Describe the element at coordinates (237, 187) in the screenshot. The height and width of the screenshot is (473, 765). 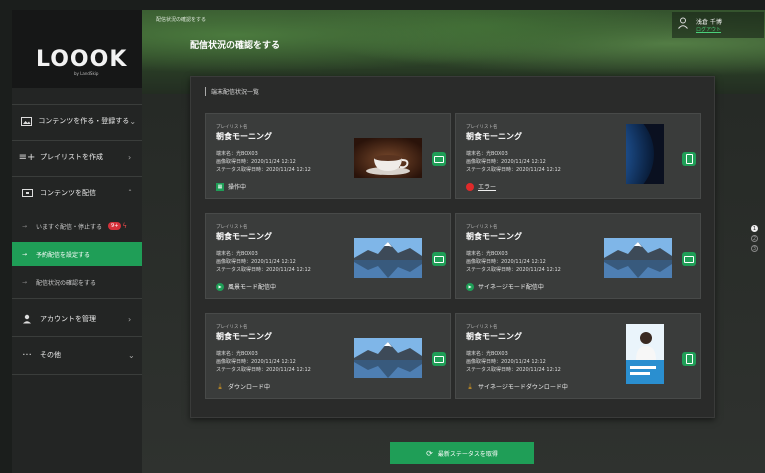
I see `status-label: 操作中` at that location.